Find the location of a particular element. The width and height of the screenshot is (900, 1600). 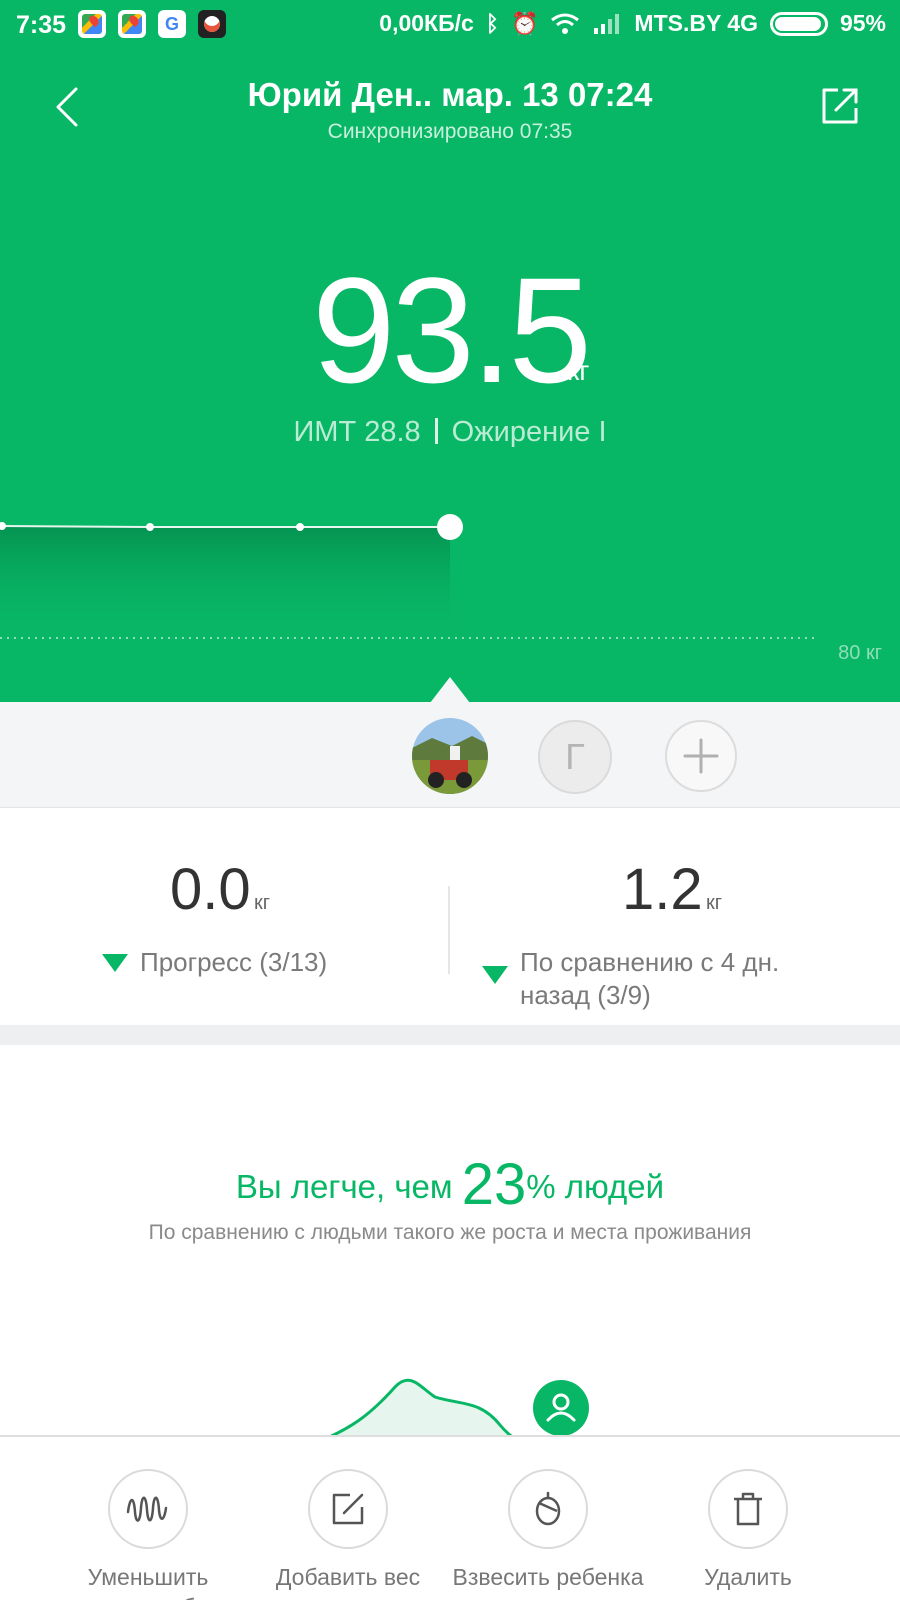

comparison-title: Вы легче, чем 23% людей is located at coordinates (450, 1184).